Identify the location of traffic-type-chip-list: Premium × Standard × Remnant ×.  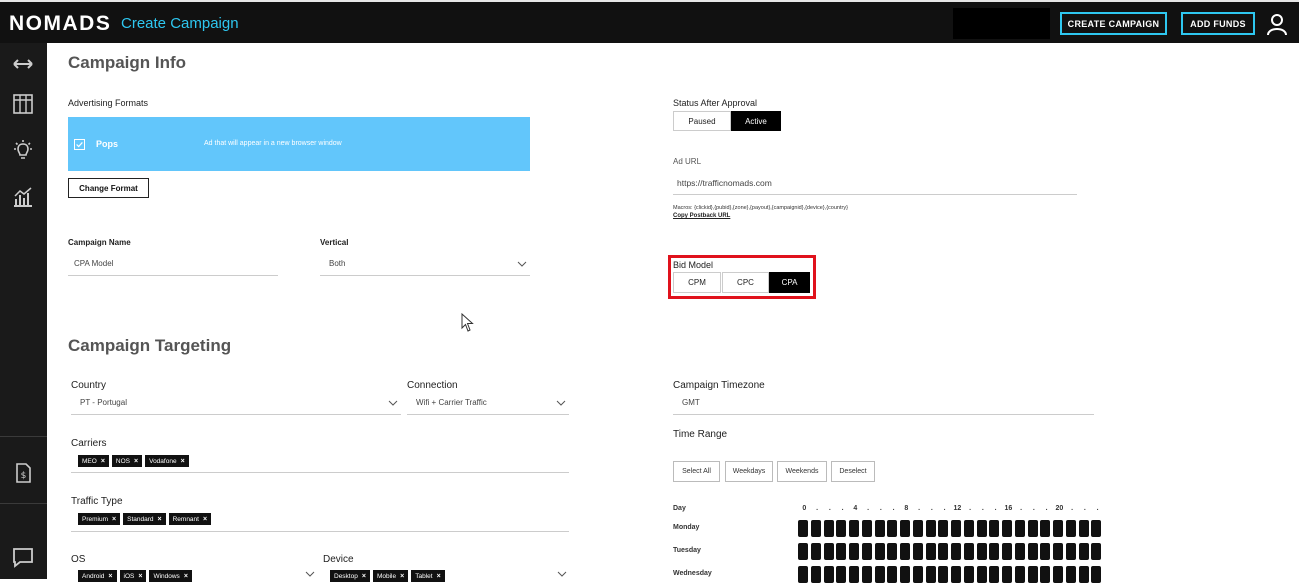
(146, 519).